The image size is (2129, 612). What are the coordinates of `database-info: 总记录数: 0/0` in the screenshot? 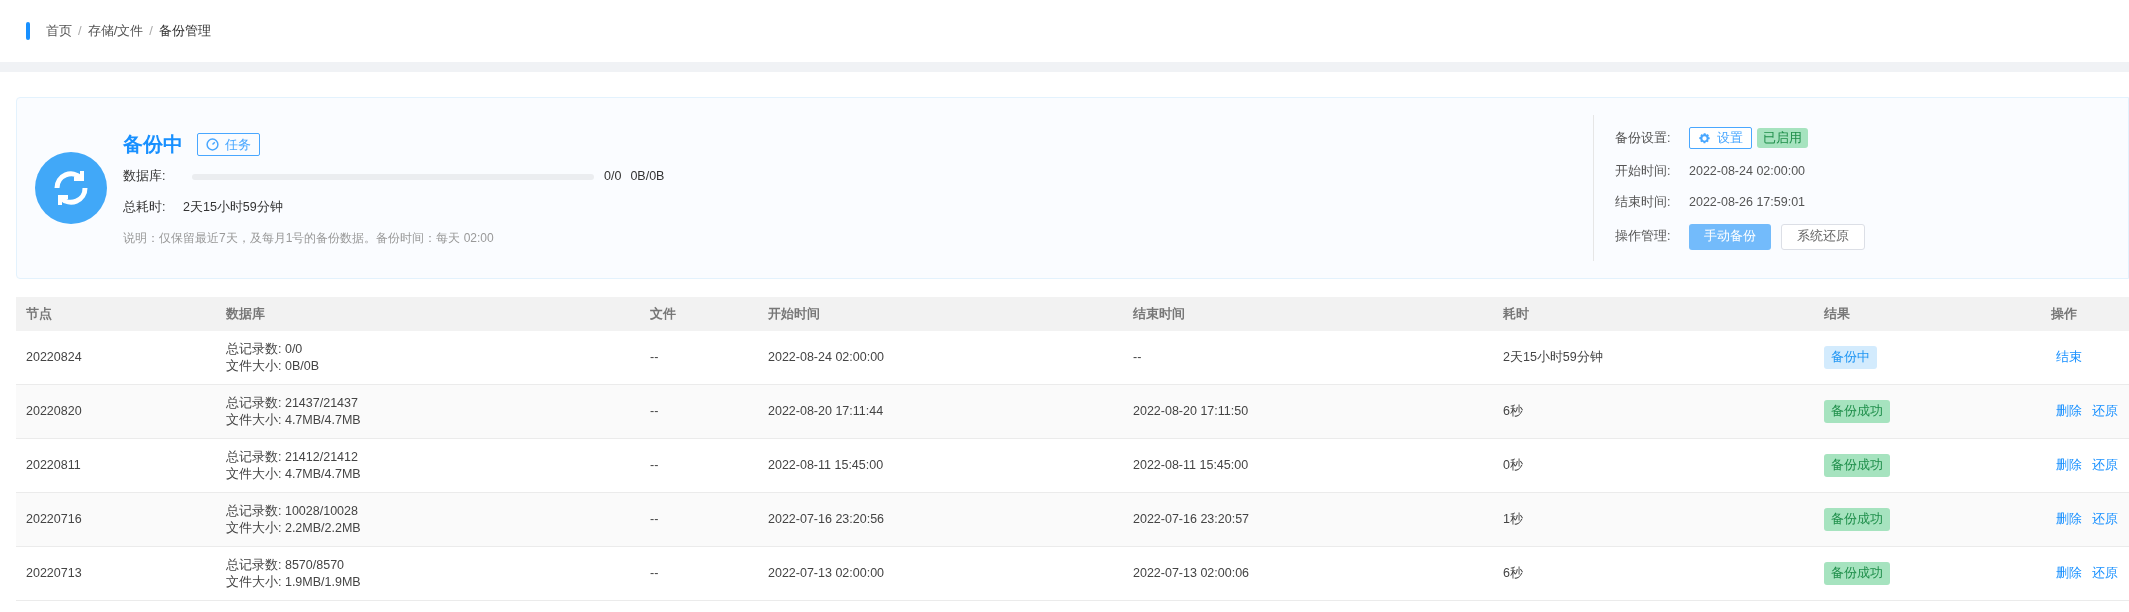 It's located at (265, 349).